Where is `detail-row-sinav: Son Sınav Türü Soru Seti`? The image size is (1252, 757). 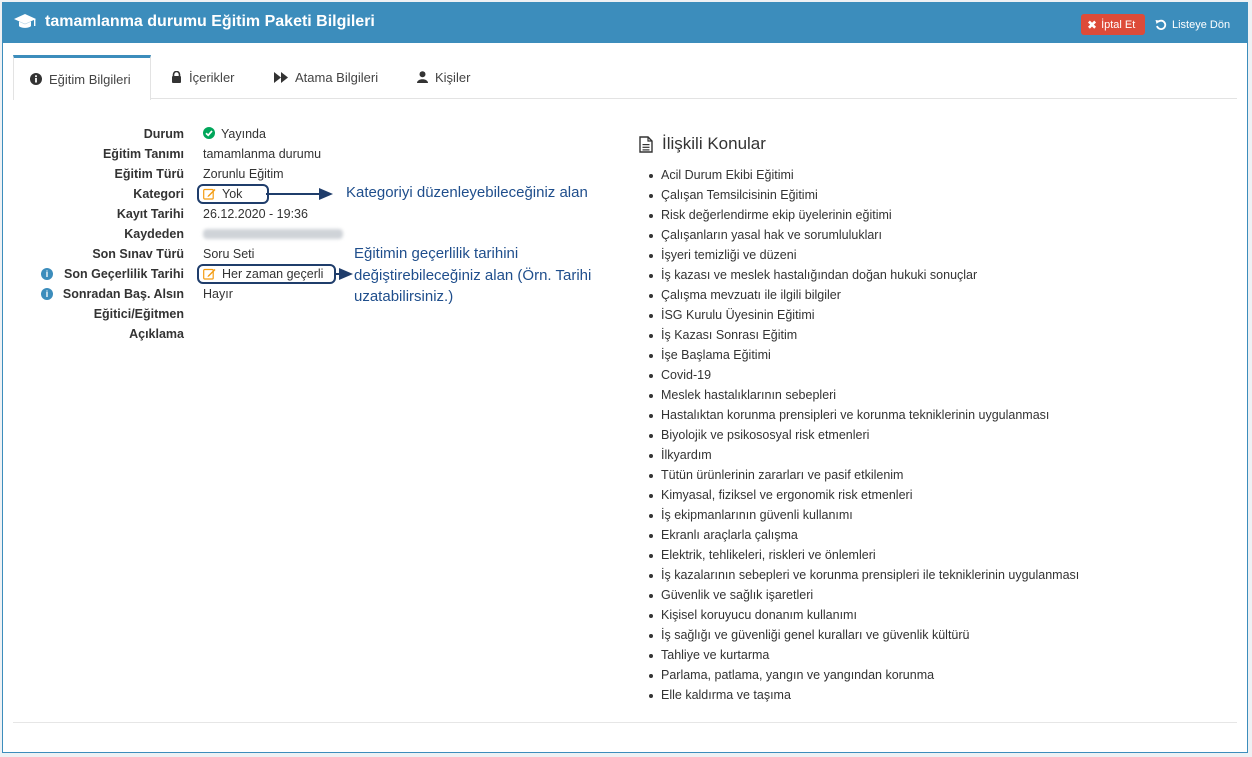
detail-row-sinav: Son Sınav Türü Soru Seti is located at coordinates (183, 254).